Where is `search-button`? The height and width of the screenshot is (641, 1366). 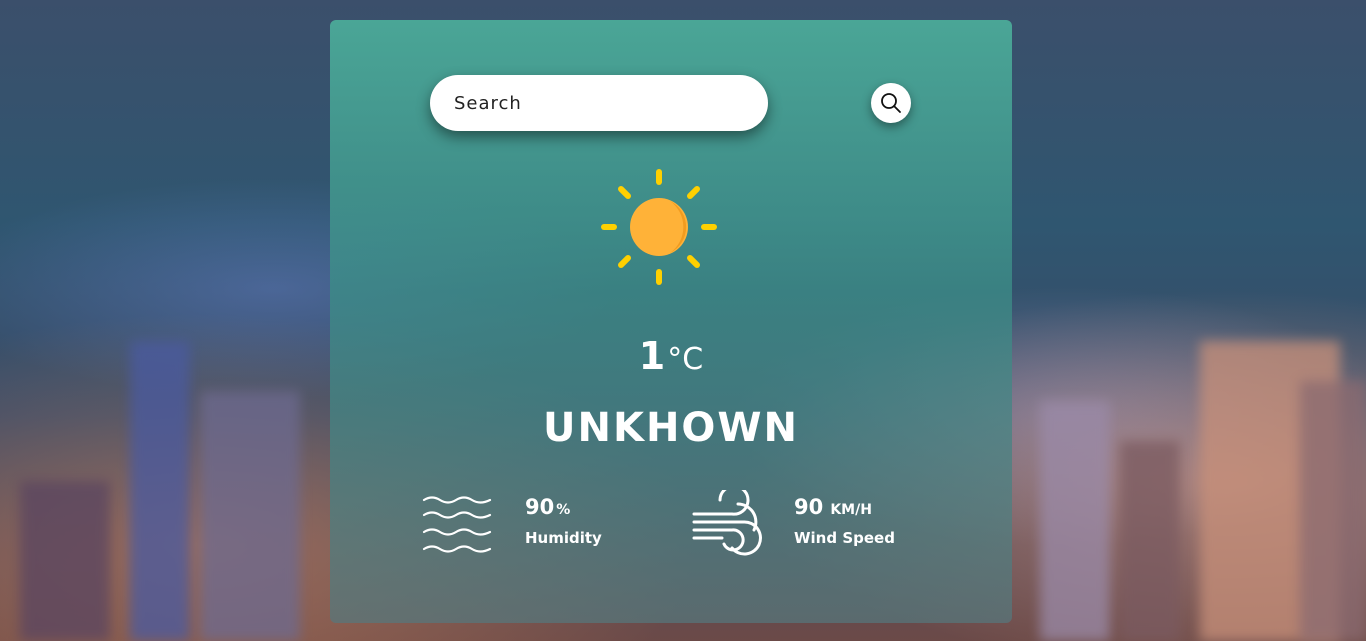 search-button is located at coordinates (891, 103).